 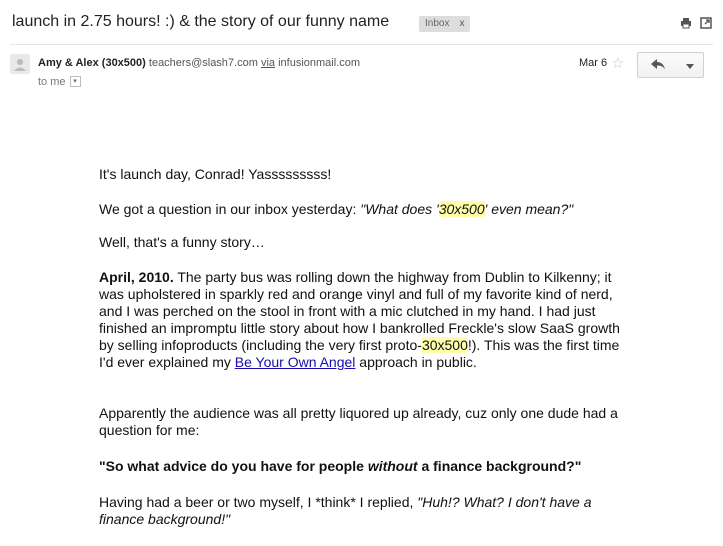 I want to click on recipient-text: to me, so click(x=52, y=82).